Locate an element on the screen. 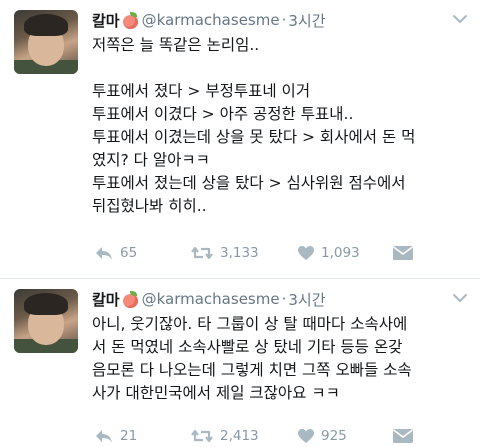  tweet-text-line: 음모론 다 나오는데 그렇게 치면 그쪽 오빠들 소속 is located at coordinates (252, 370).